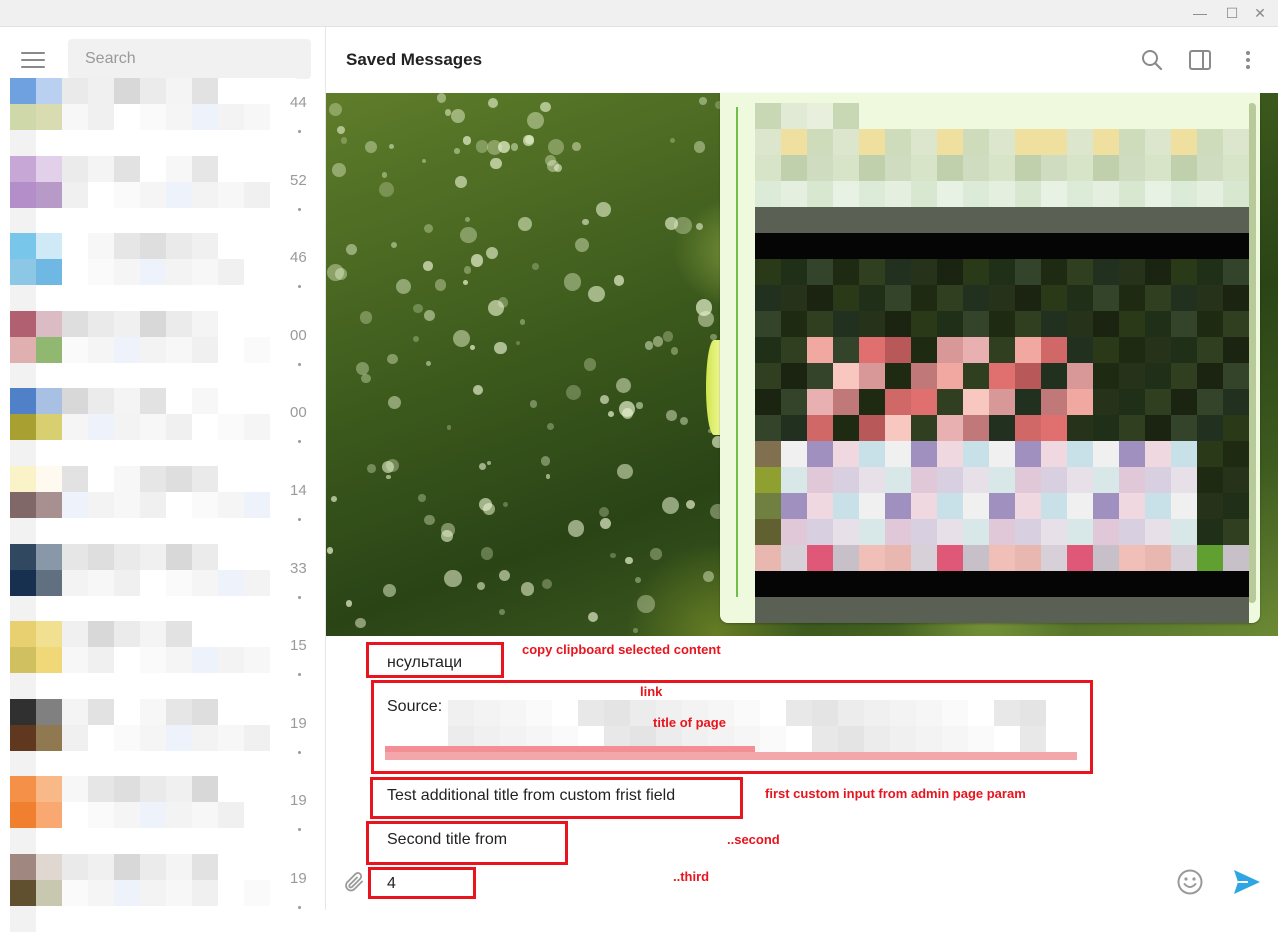  What do you see at coordinates (1200, 13) in the screenshot?
I see `minimize-icon: —` at bounding box center [1200, 13].